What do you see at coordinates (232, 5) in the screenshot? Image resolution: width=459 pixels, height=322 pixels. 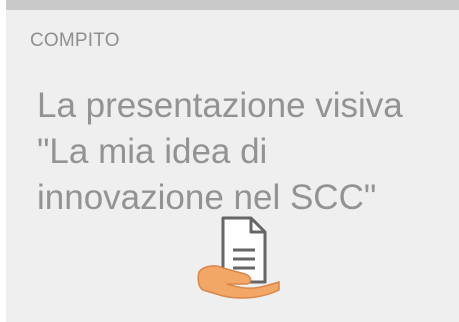 I see `card-top-border` at bounding box center [232, 5].